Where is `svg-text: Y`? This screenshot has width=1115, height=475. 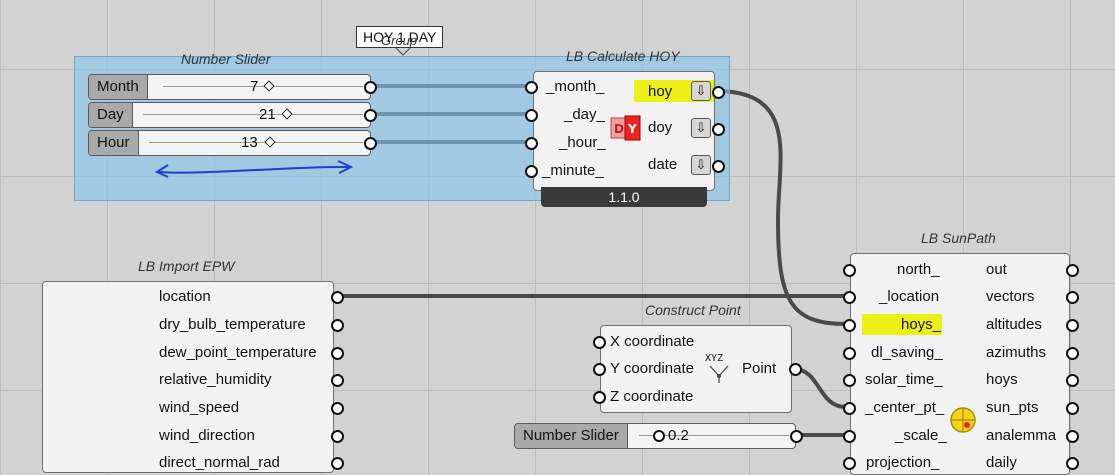
svg-text: Y is located at coordinates (632, 129).